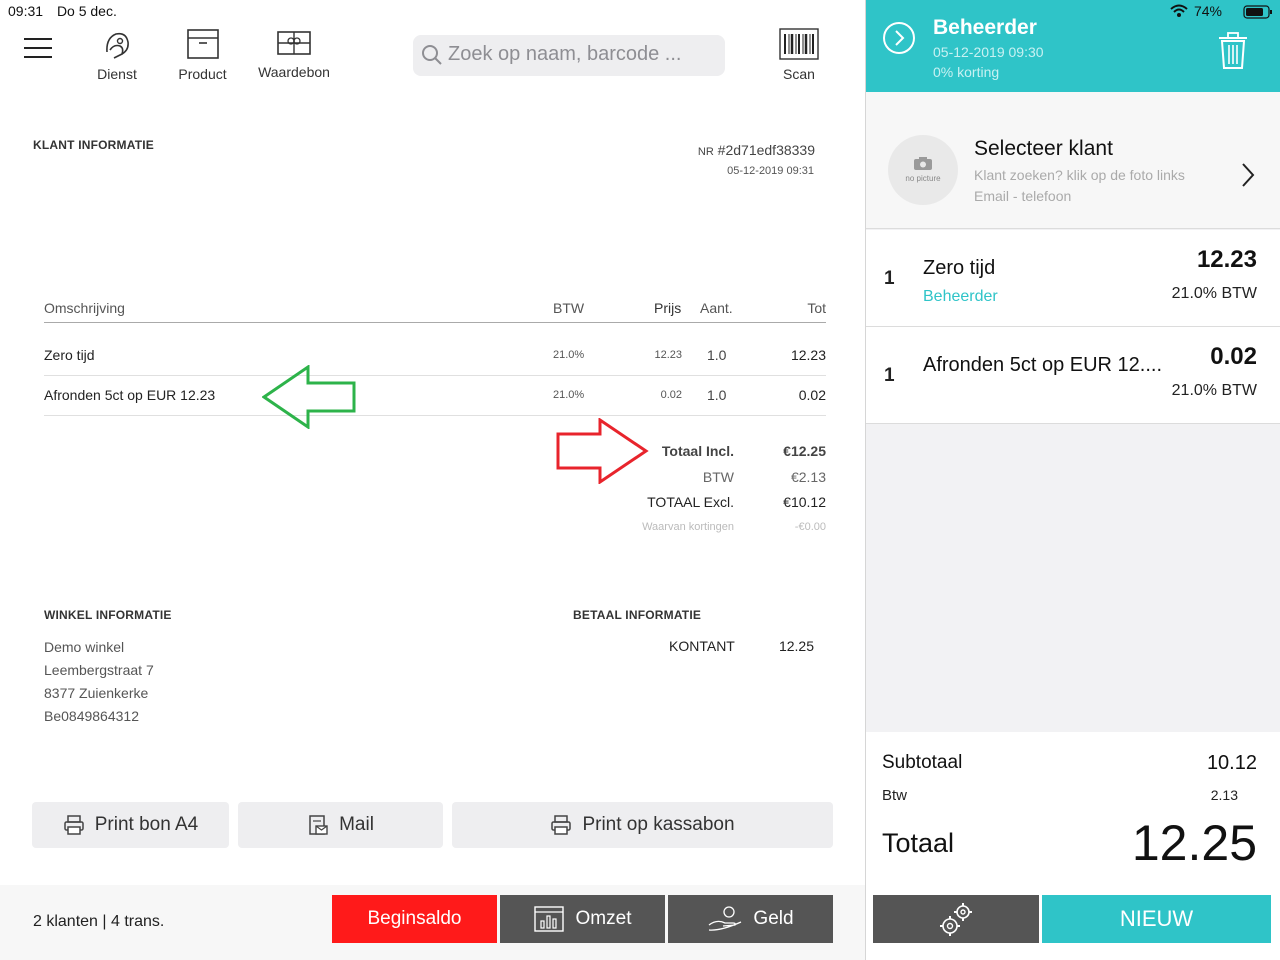 This screenshot has height=960, width=1280. What do you see at coordinates (988, 52) in the screenshot?
I see `cart-datetime: 05-12-2019 09:30` at bounding box center [988, 52].